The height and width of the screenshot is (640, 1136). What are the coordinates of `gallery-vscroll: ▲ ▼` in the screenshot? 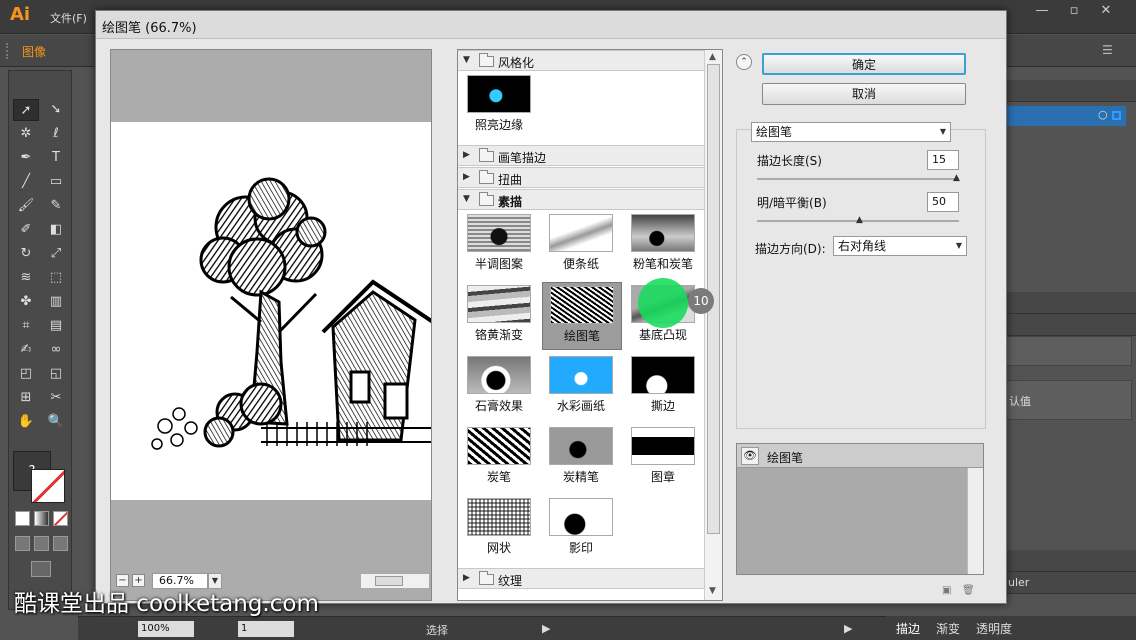 It's located at (713, 325).